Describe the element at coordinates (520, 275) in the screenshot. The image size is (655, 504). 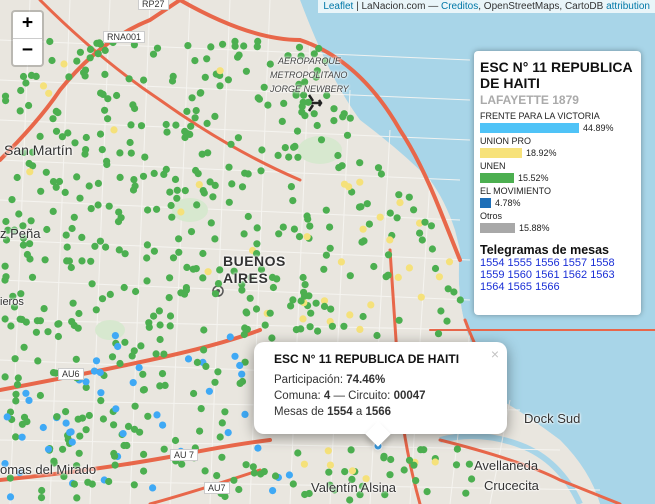
I see `mesa-link: 1560` at that location.